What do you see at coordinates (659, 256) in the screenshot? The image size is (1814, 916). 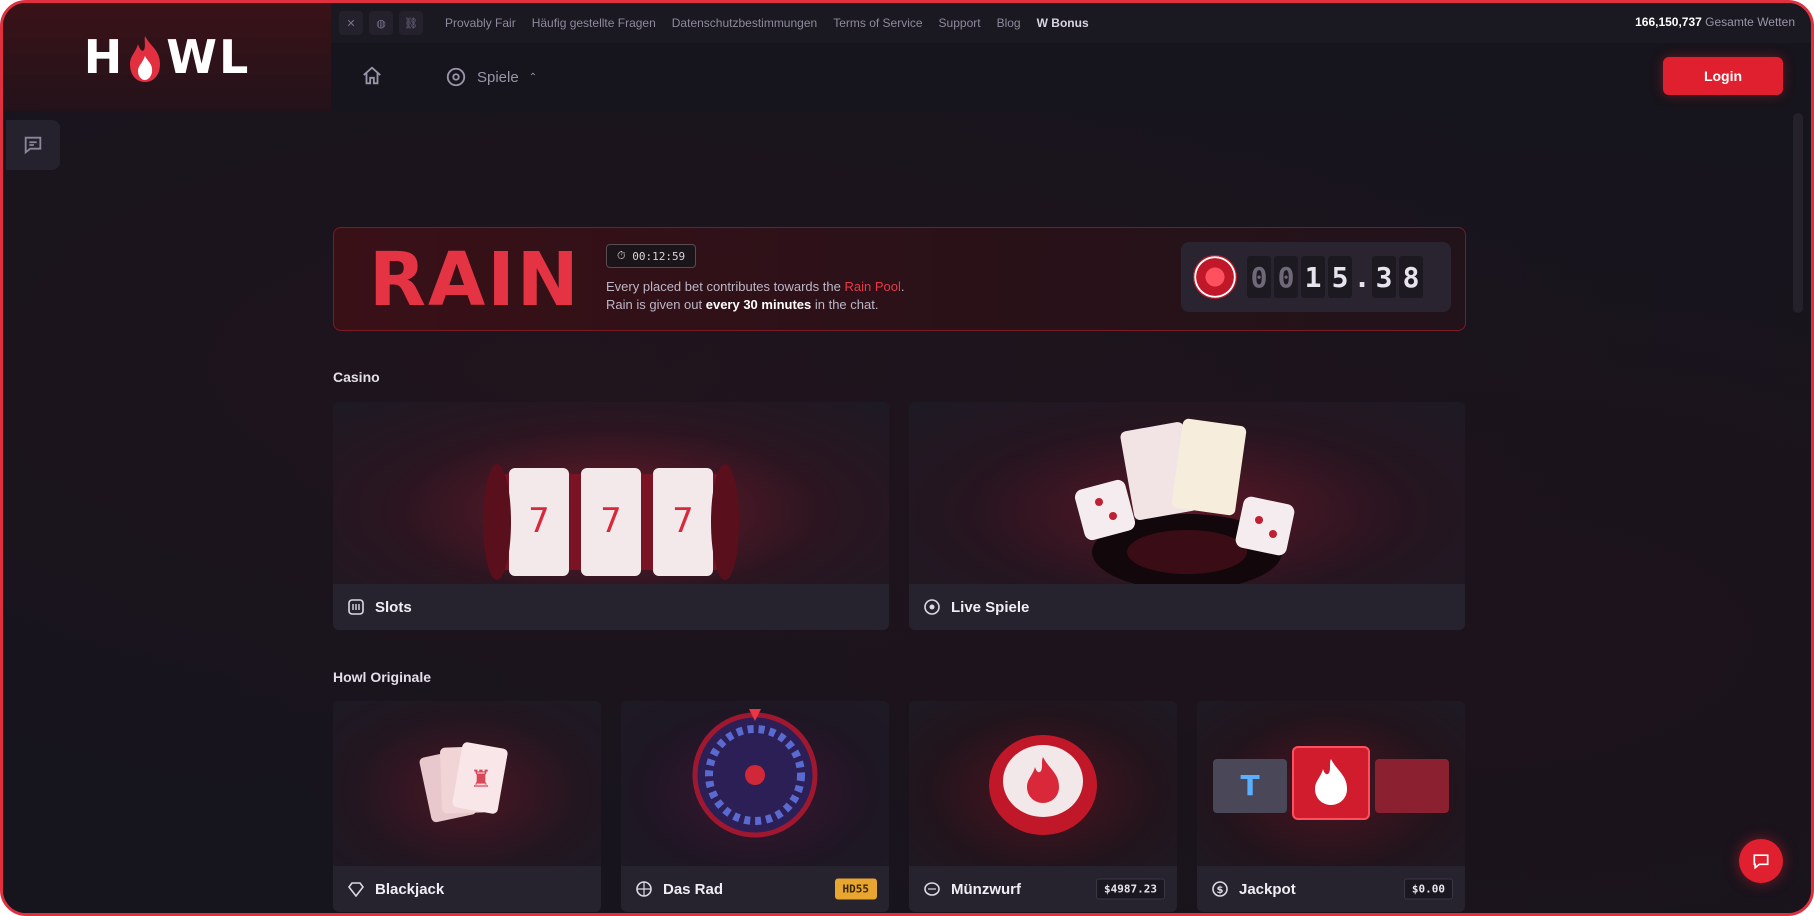 I see `rain-timer-value: 00:12:59` at bounding box center [659, 256].